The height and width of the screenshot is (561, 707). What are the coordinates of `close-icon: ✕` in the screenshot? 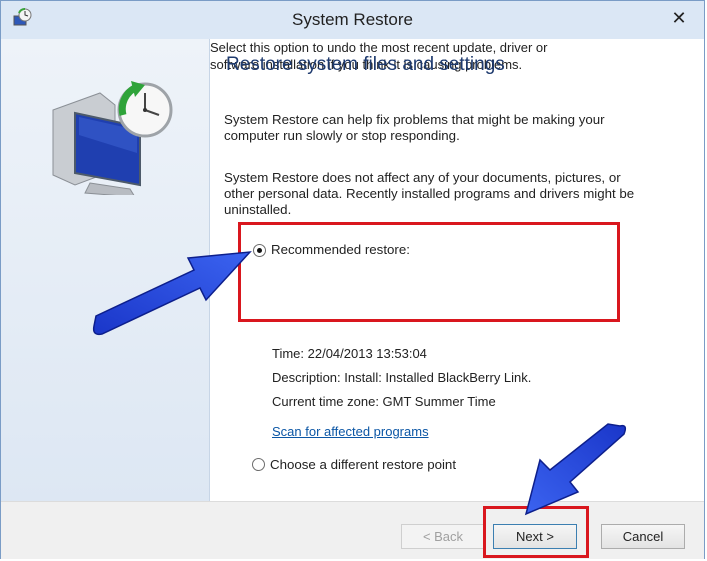 It's located at (679, 18).